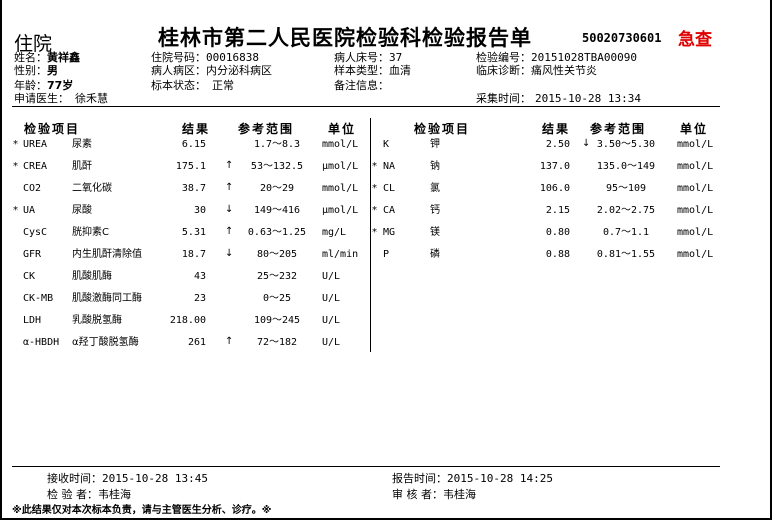 This screenshot has width=772, height=520. What do you see at coordinates (459, 494) in the screenshot?
I see `reviewer: 韦桂海` at bounding box center [459, 494].